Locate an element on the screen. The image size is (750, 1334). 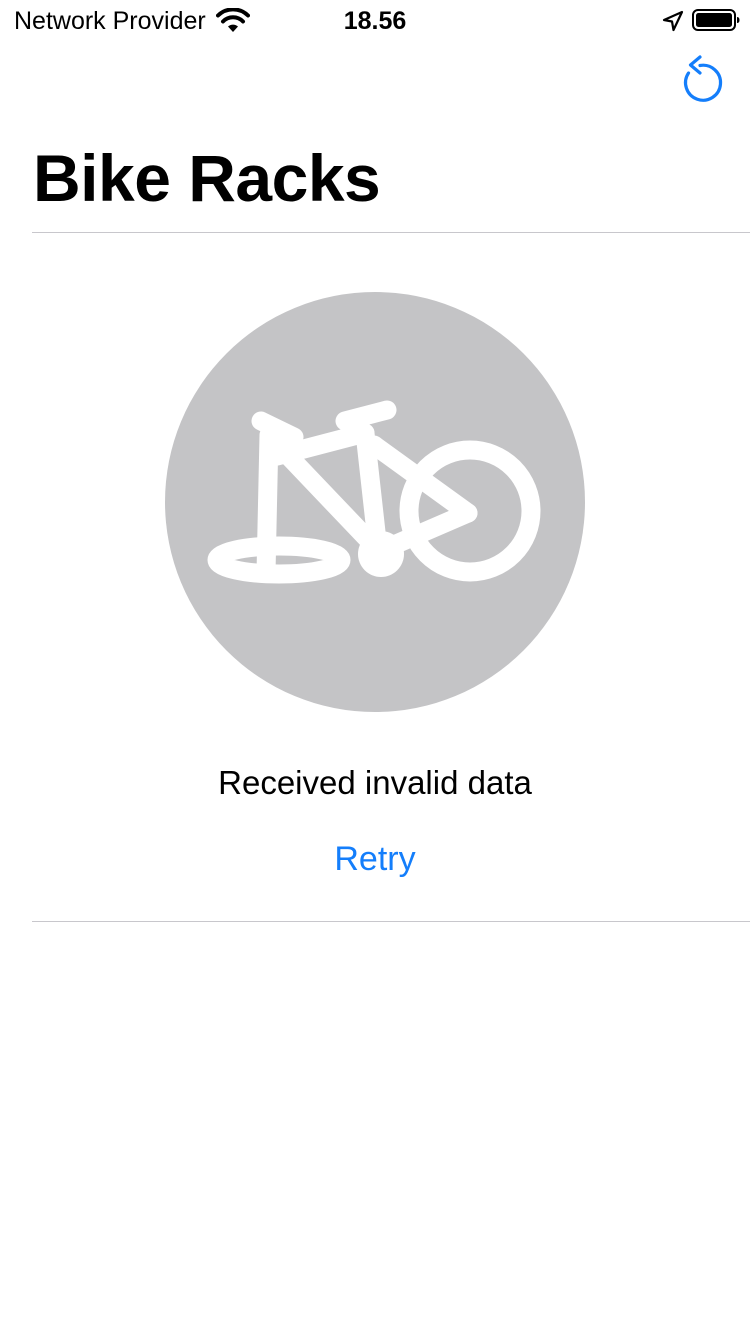
status-bar: Network Provider 18.56 is located at coordinates (375, 20).